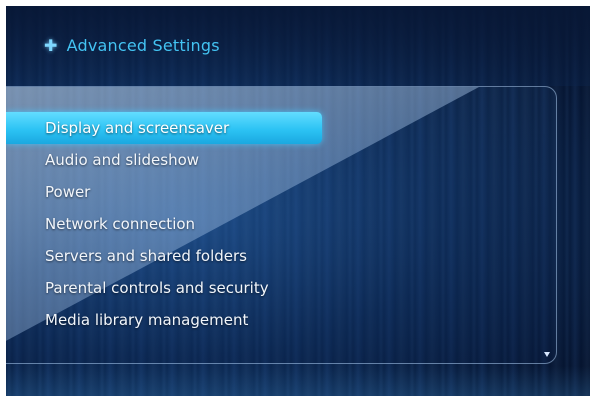 The image size is (596, 402). Describe the element at coordinates (51, 45) in the screenshot. I see `plus-icon: ✚` at that location.